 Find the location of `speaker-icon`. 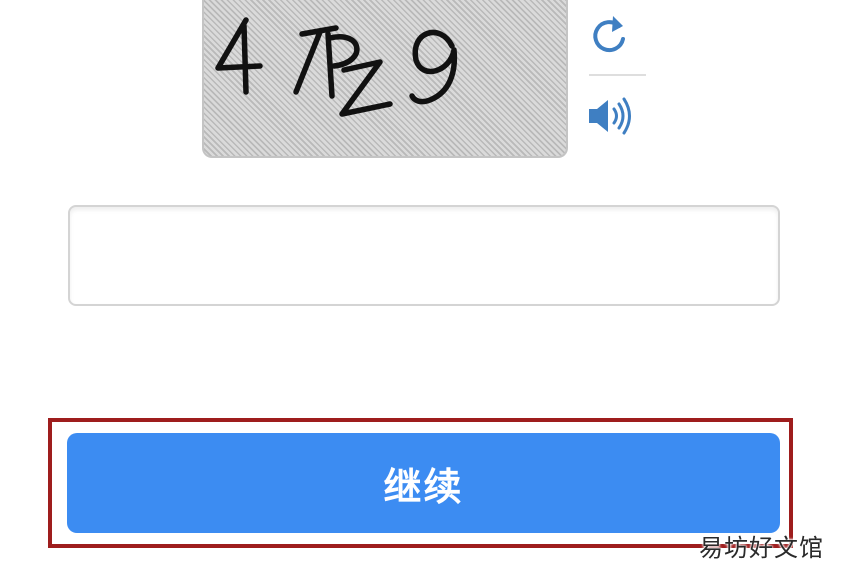

speaker-icon is located at coordinates (610, 116).